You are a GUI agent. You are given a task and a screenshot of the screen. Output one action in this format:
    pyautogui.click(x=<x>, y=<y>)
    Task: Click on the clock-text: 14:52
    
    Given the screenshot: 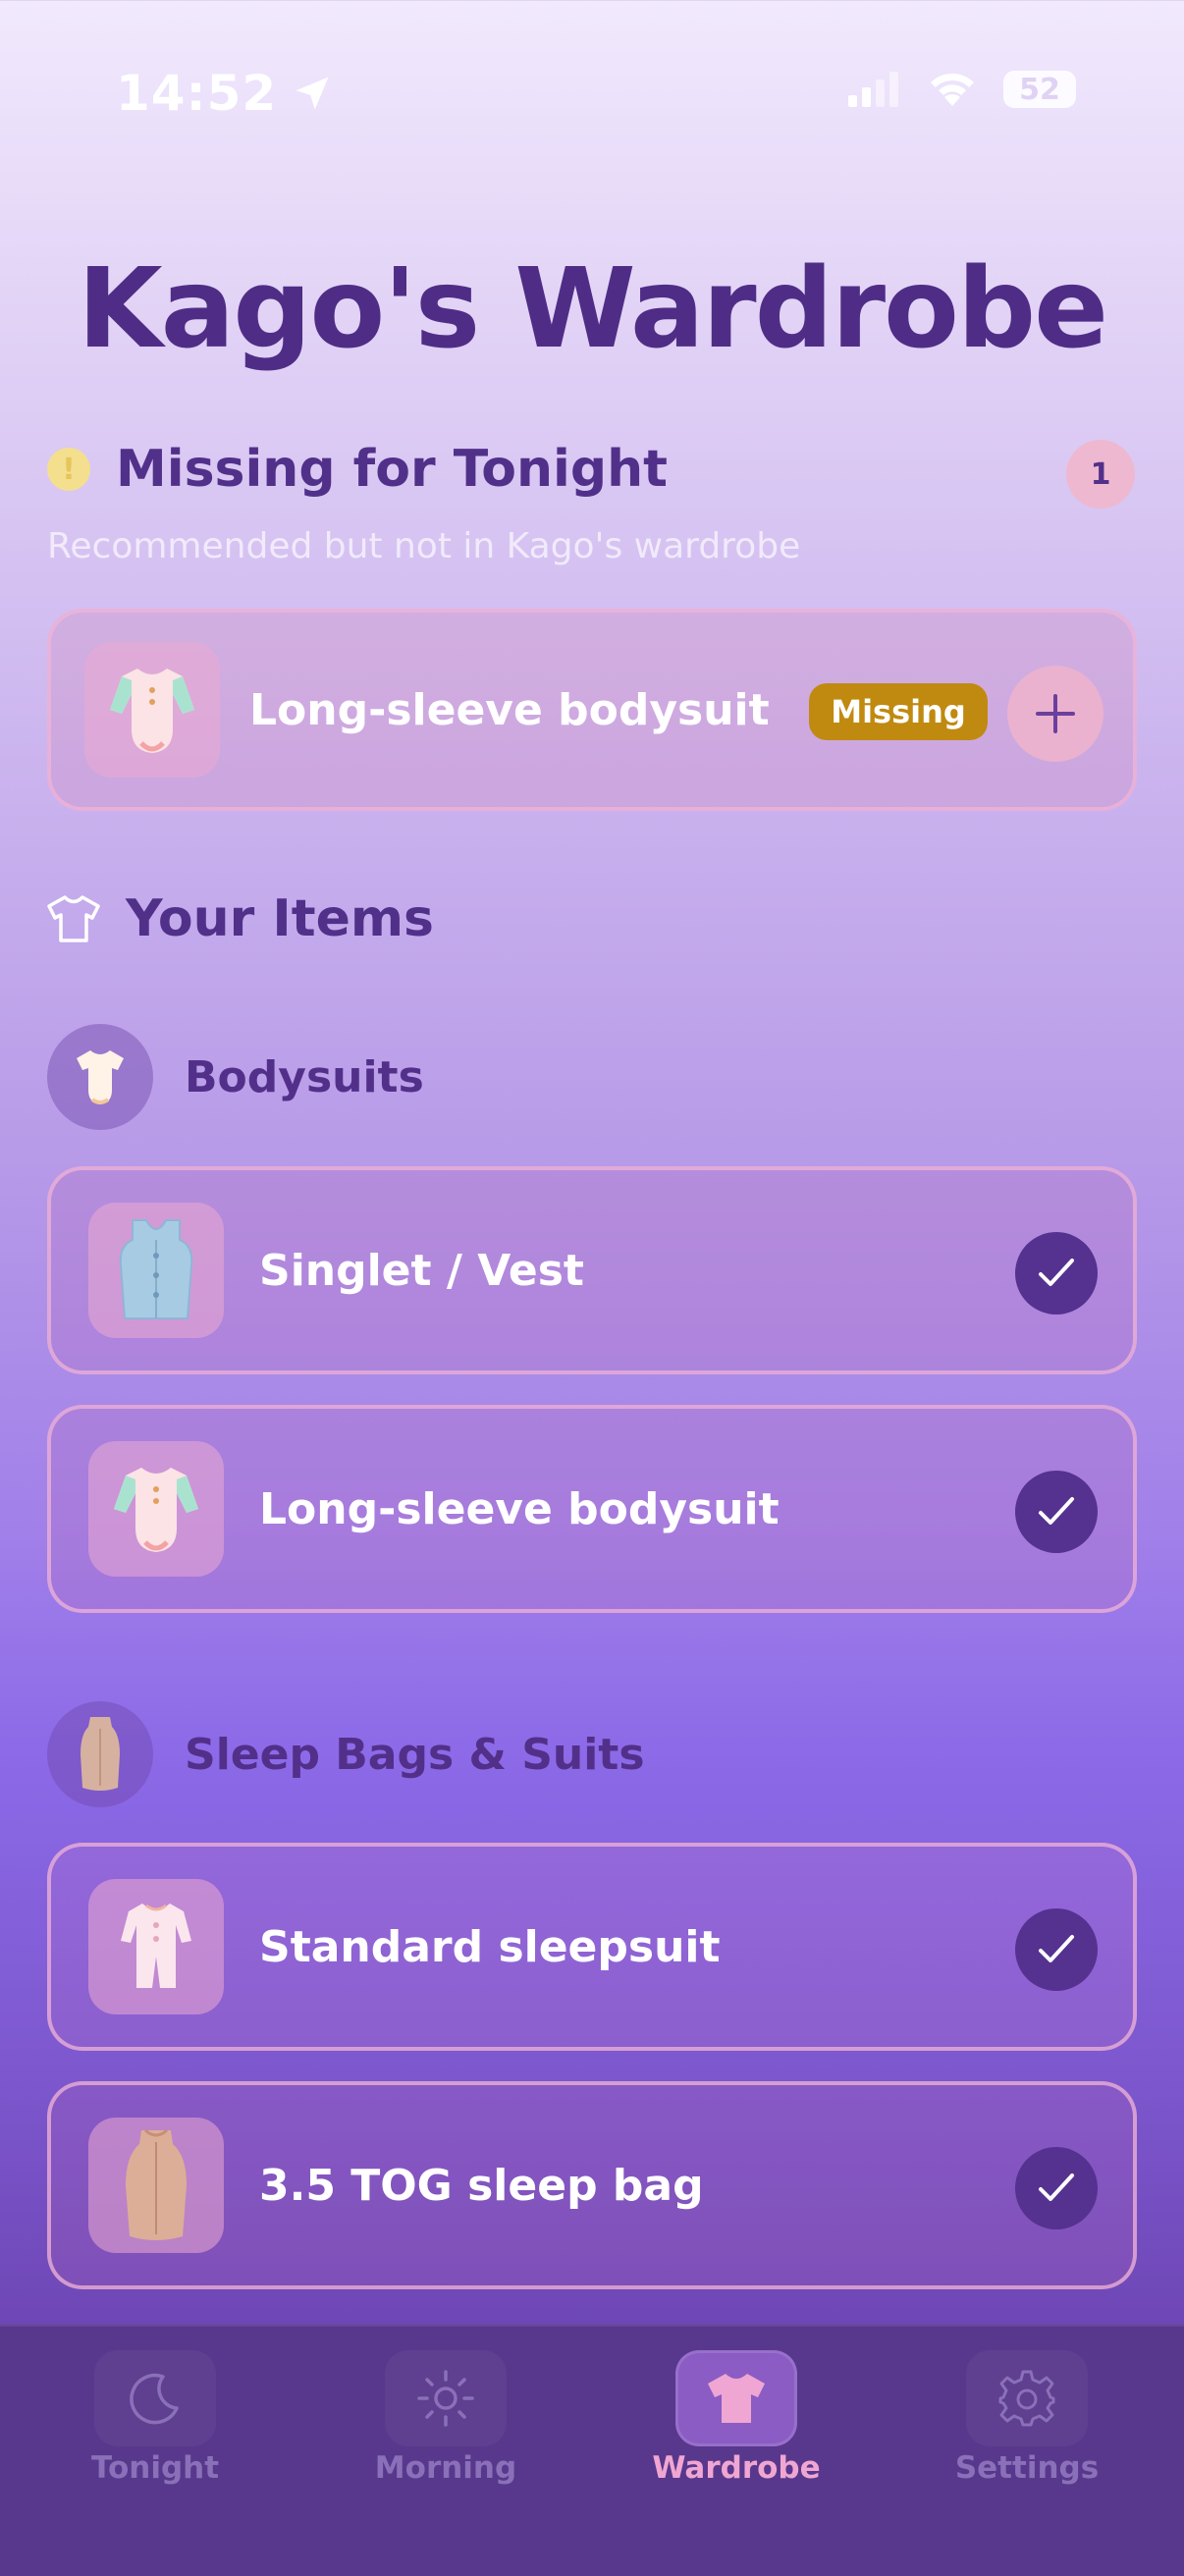 What is the action you would take?
    pyautogui.click(x=197, y=93)
    